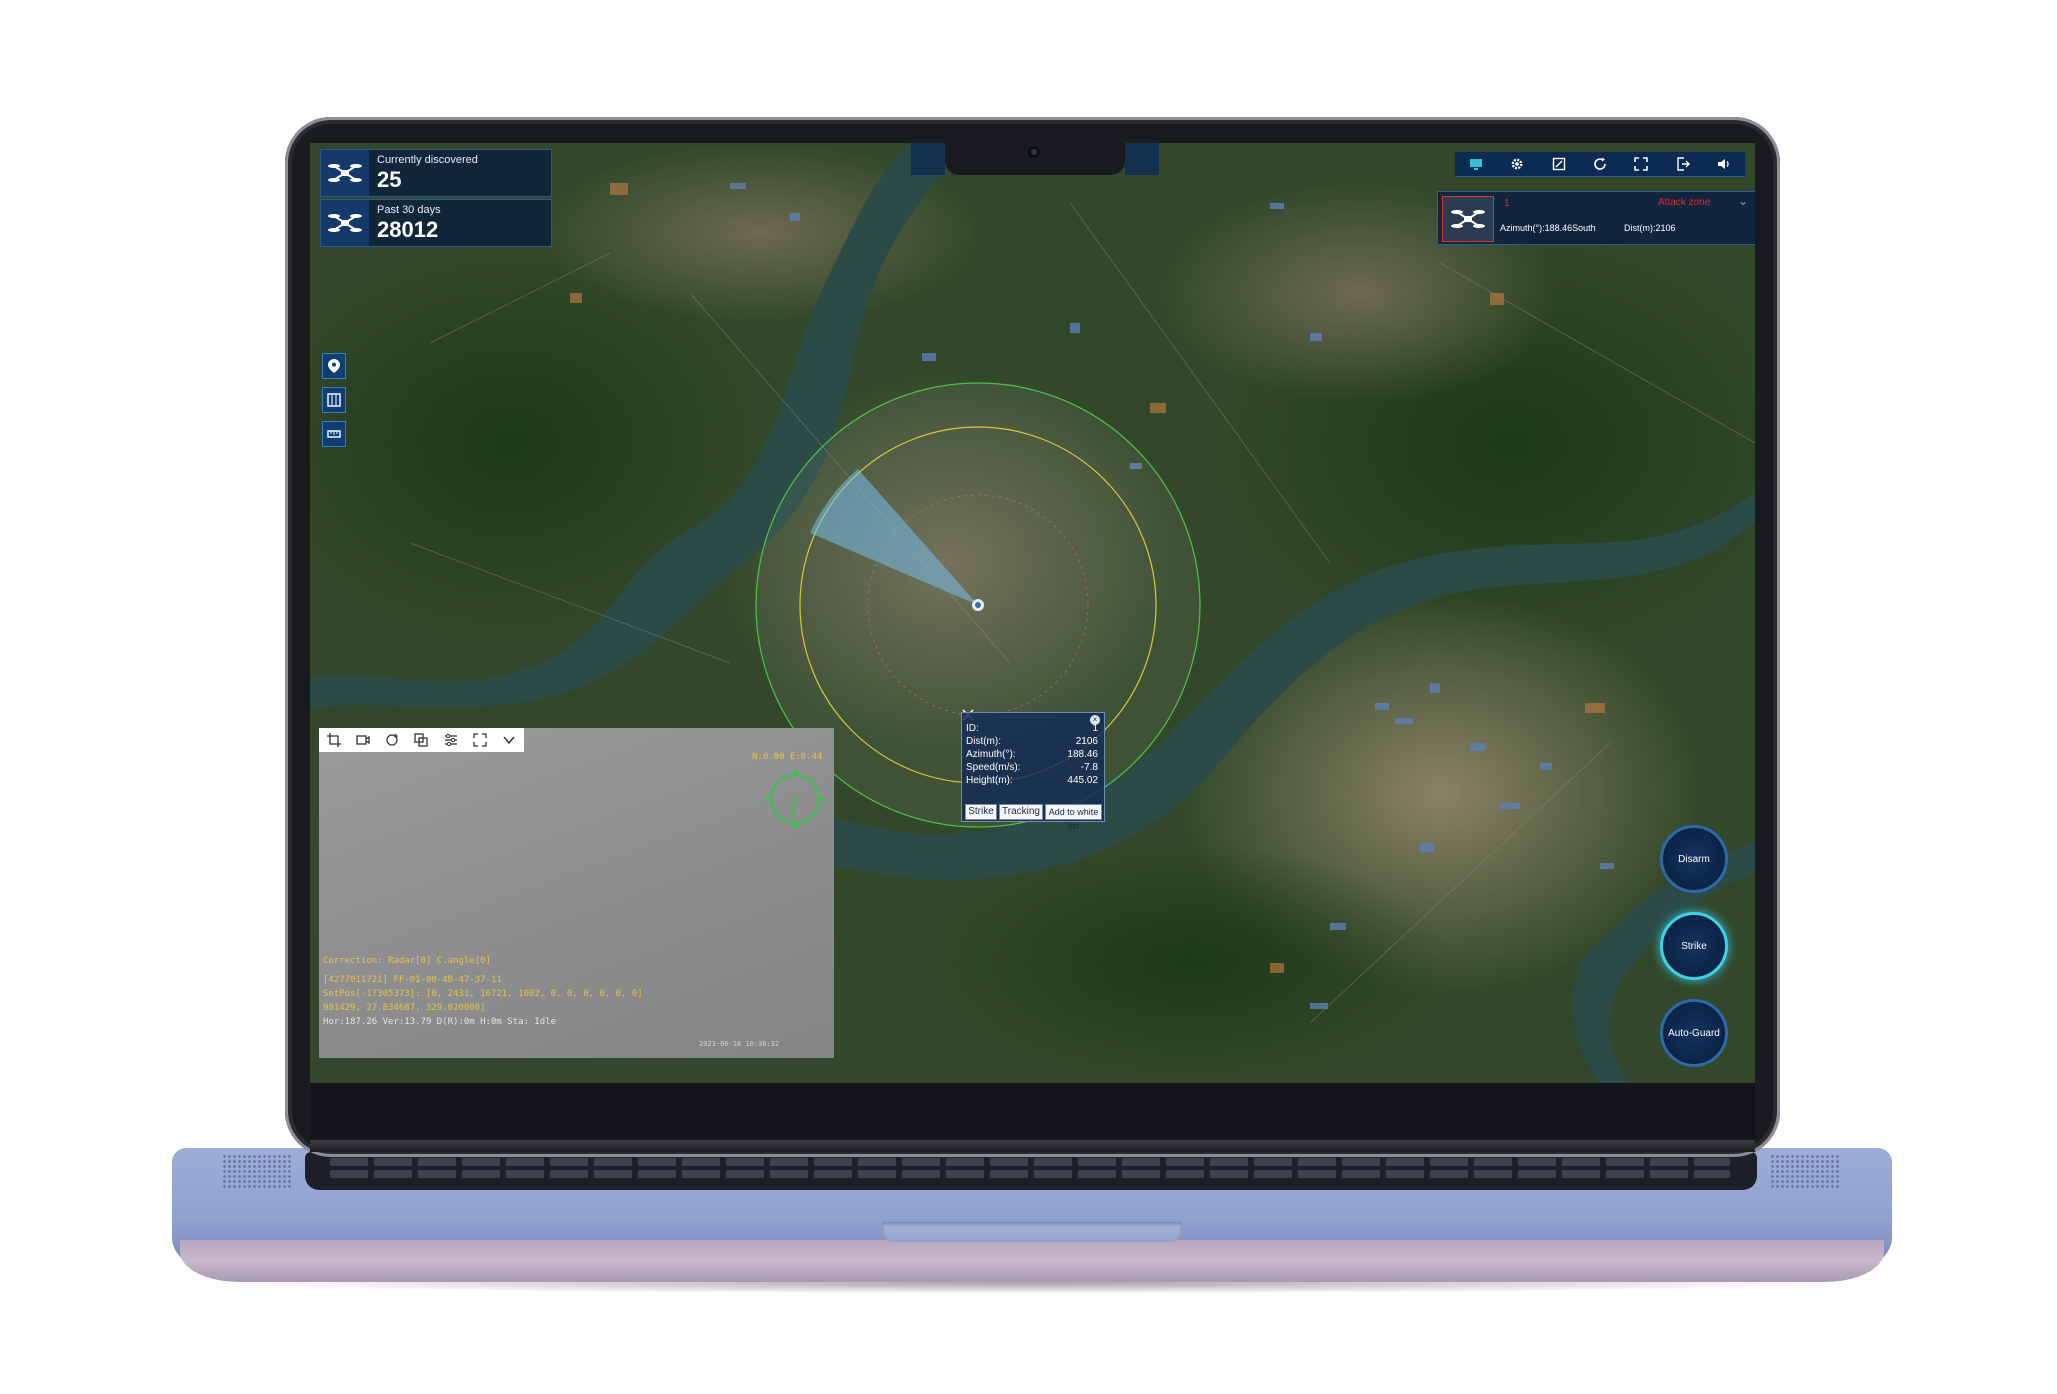 The width and height of the screenshot is (2057, 1394). What do you see at coordinates (412, 980) in the screenshot?
I see `osd-line: [4277011721] FF-01-00-4B-47-37-11` at bounding box center [412, 980].